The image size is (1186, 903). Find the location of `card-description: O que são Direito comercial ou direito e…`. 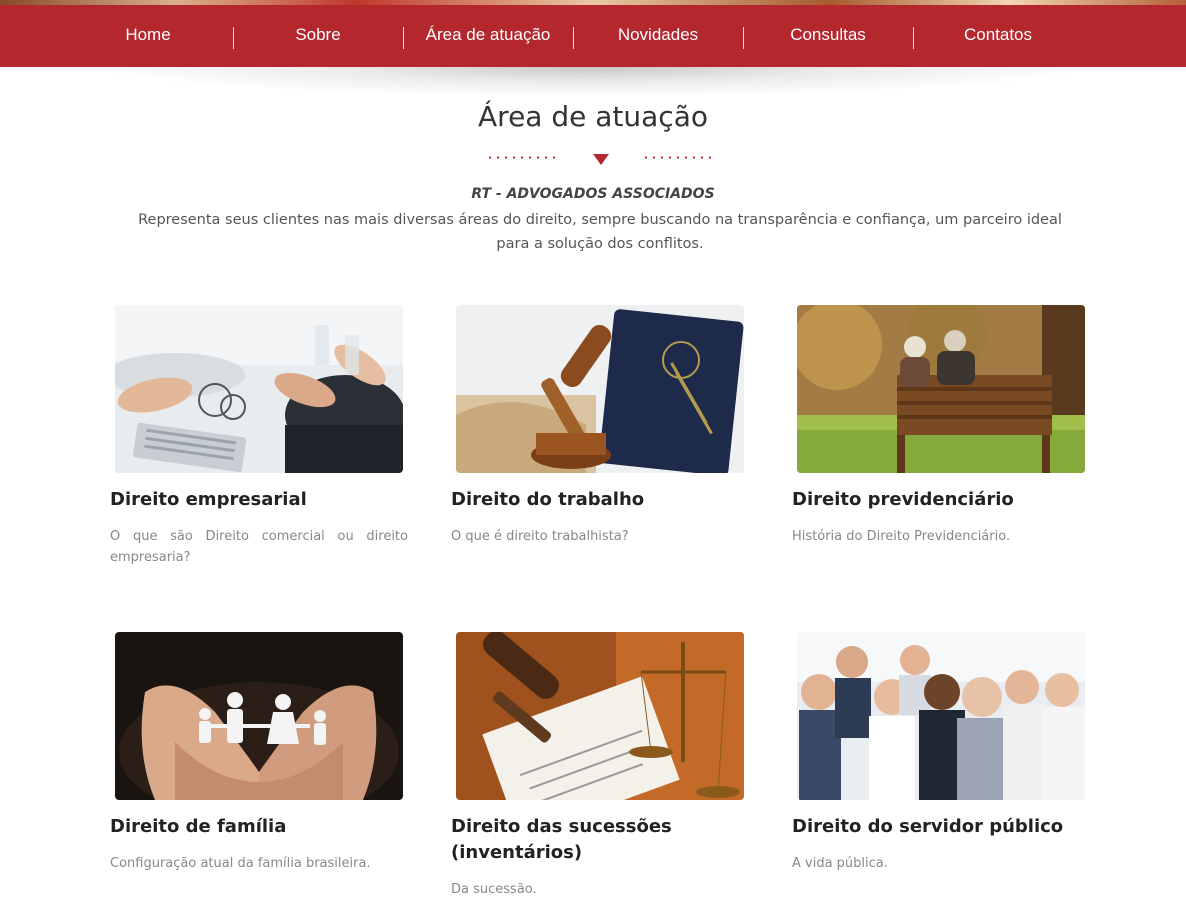

card-description: O que são Direito comercial ou direito e… is located at coordinates (259, 547).